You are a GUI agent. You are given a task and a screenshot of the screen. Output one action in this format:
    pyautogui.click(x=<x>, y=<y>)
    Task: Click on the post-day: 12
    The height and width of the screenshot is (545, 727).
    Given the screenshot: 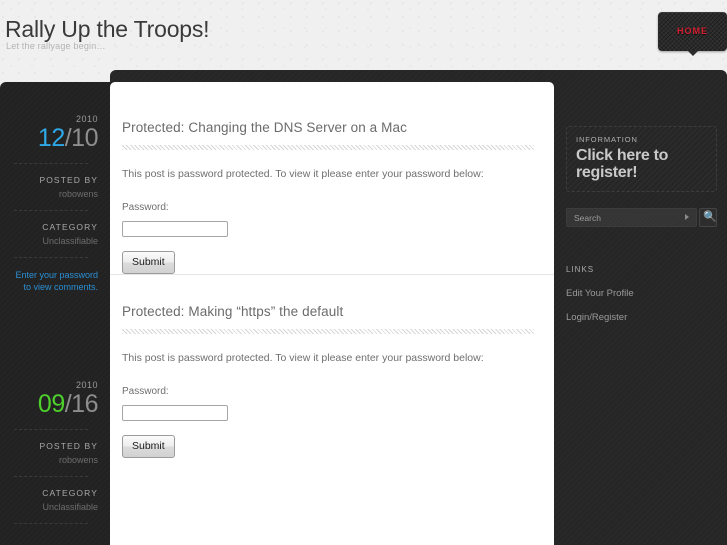 What is the action you would take?
    pyautogui.click(x=51, y=138)
    